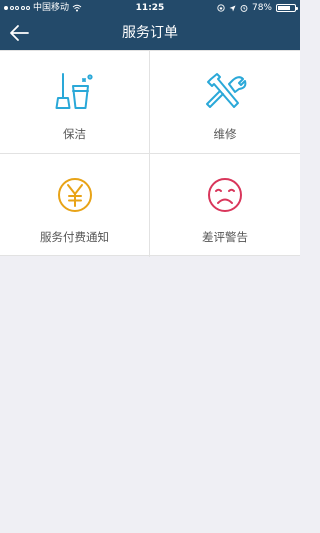 This screenshot has width=320, height=533. Describe the element at coordinates (225, 92) in the screenshot. I see `repair-tools-icon` at that location.